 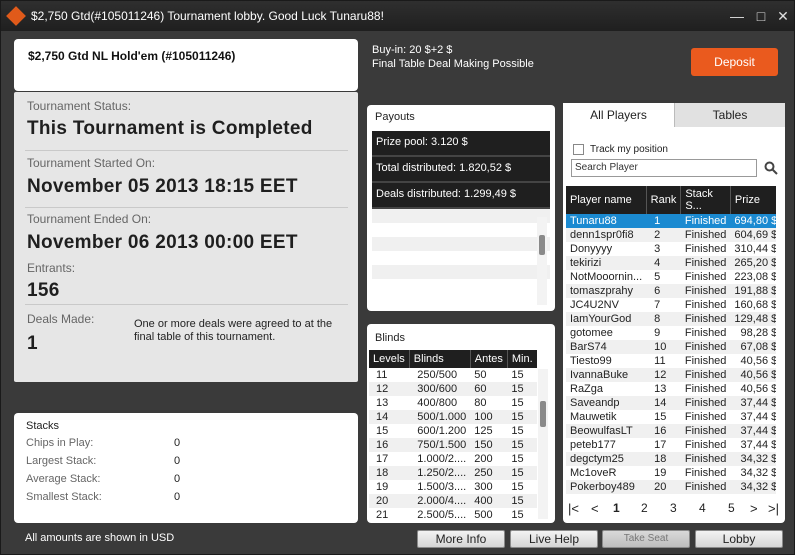 What do you see at coordinates (489, 389) in the screenshot?
I see `cell: 60` at bounding box center [489, 389].